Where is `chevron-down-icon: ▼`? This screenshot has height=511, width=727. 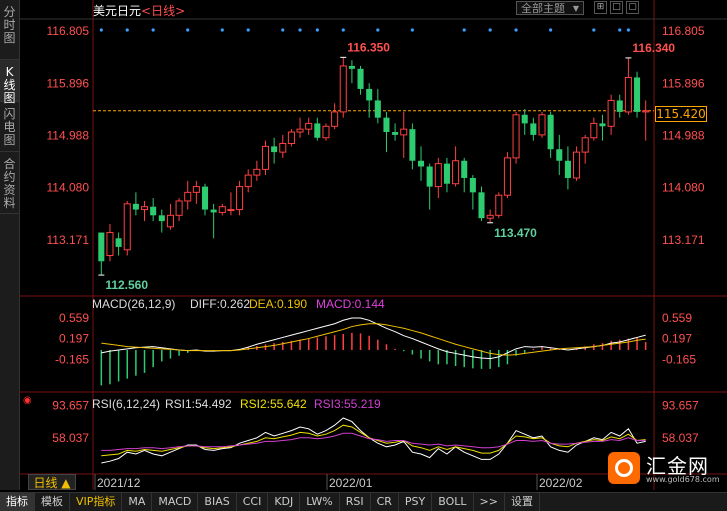
chevron-down-icon: ▼ is located at coordinates (575, 8).